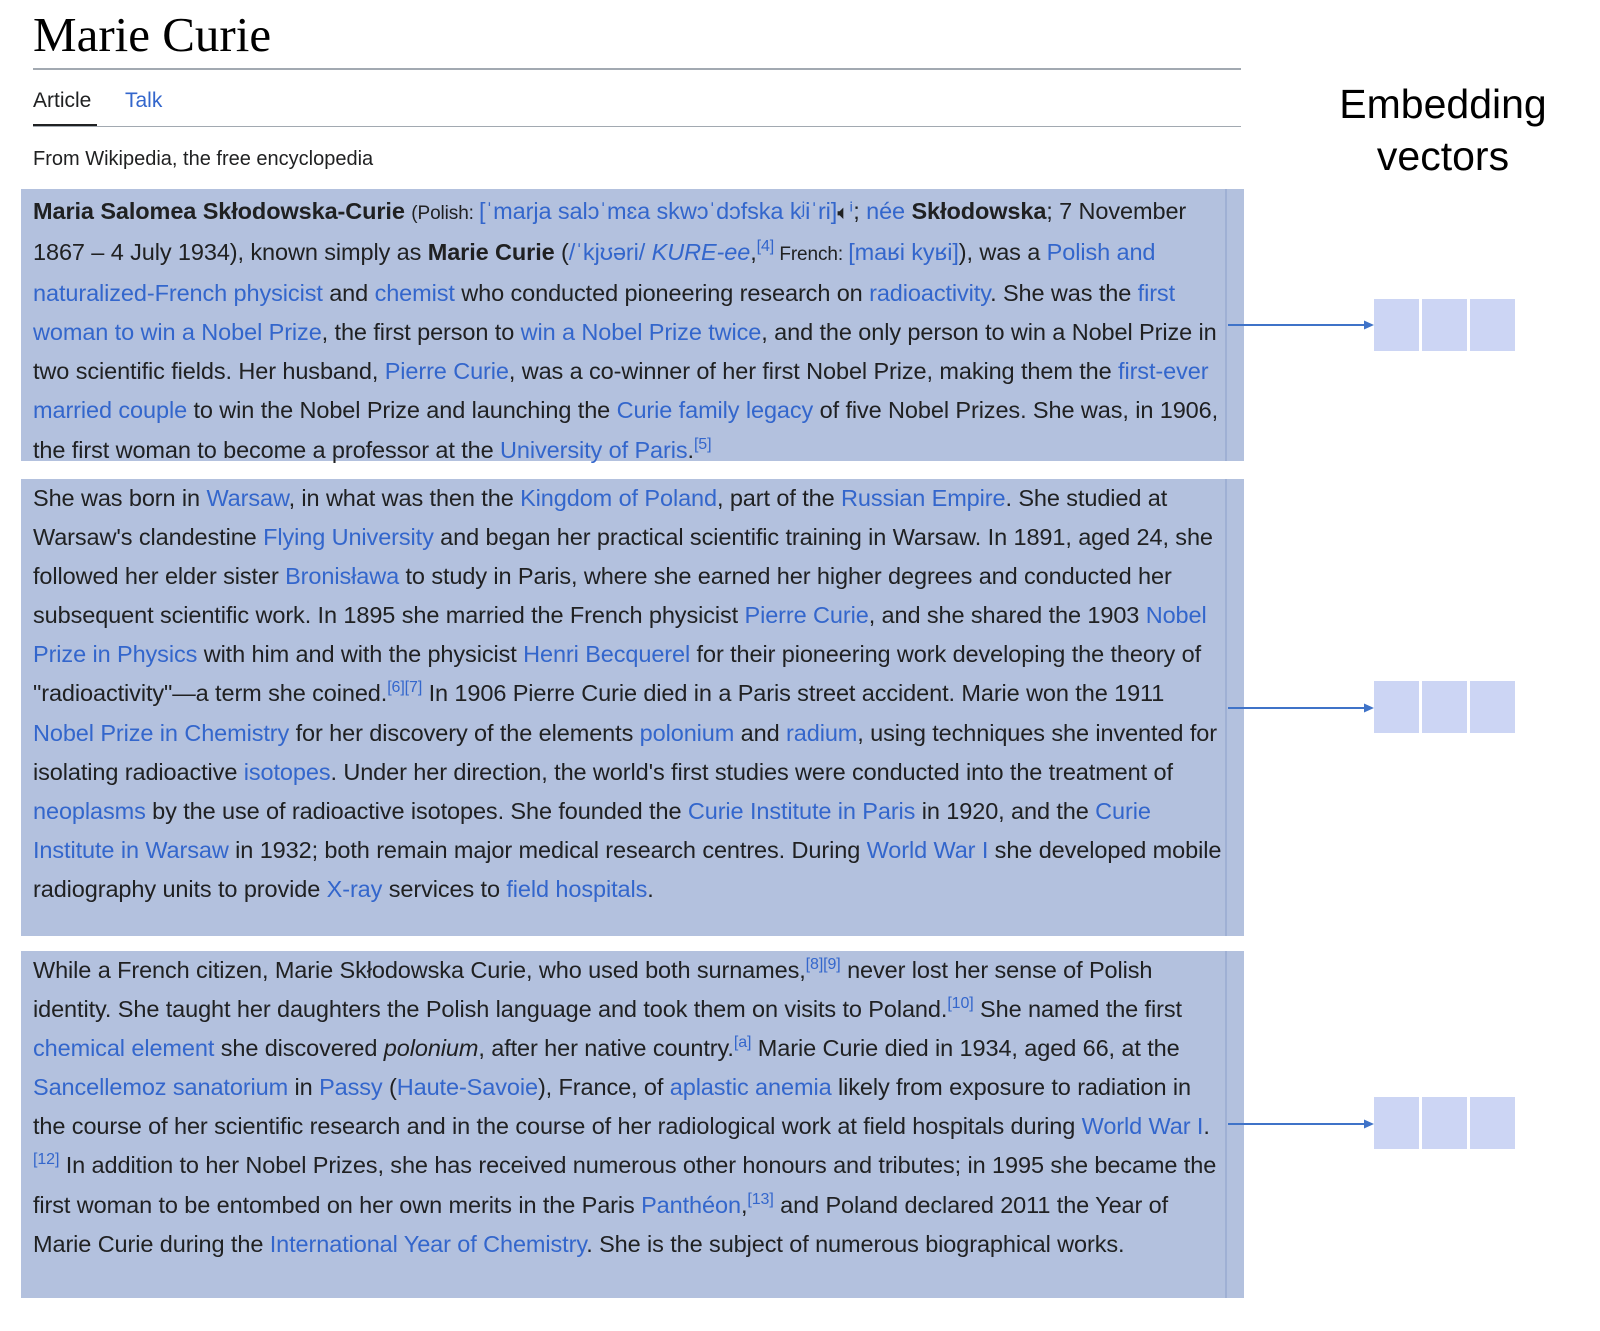 This screenshot has height=1331, width=1600. What do you see at coordinates (751, 1087) in the screenshot?
I see `wiki-link: aplastic anemia` at bounding box center [751, 1087].